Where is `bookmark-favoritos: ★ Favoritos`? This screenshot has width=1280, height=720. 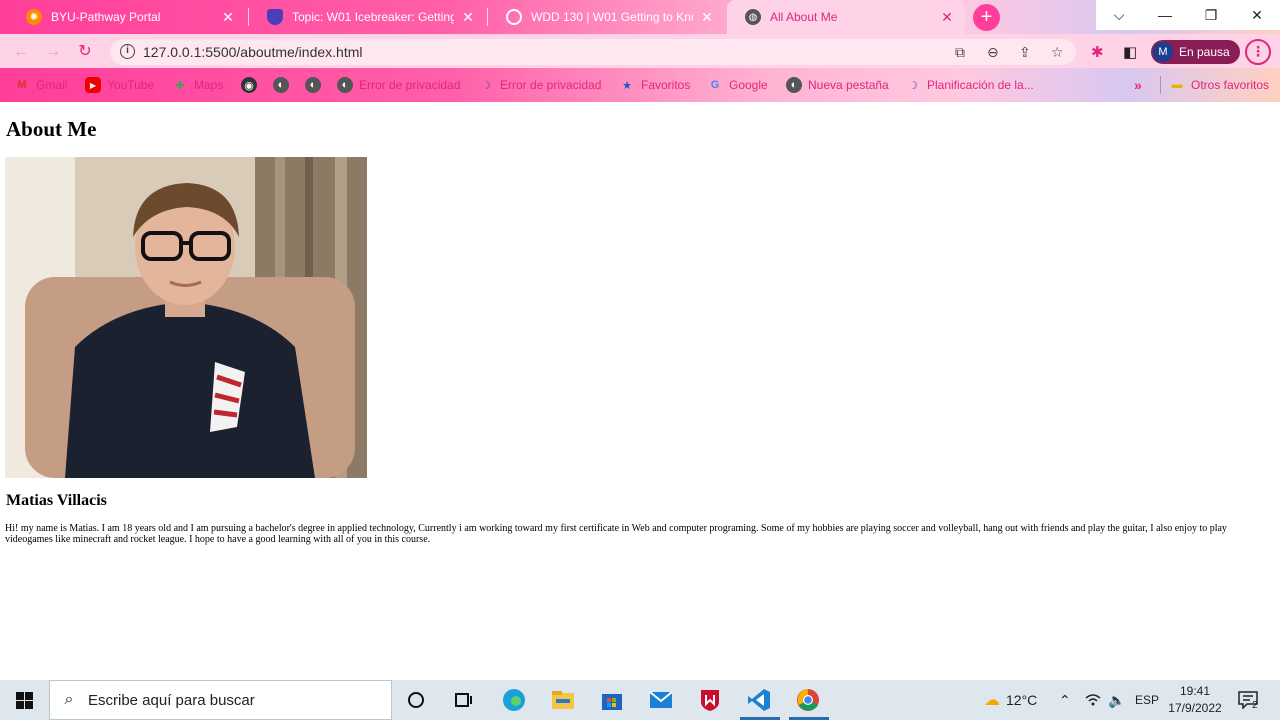
bookmark-favoritos: ★ Favoritos is located at coordinates (654, 85).